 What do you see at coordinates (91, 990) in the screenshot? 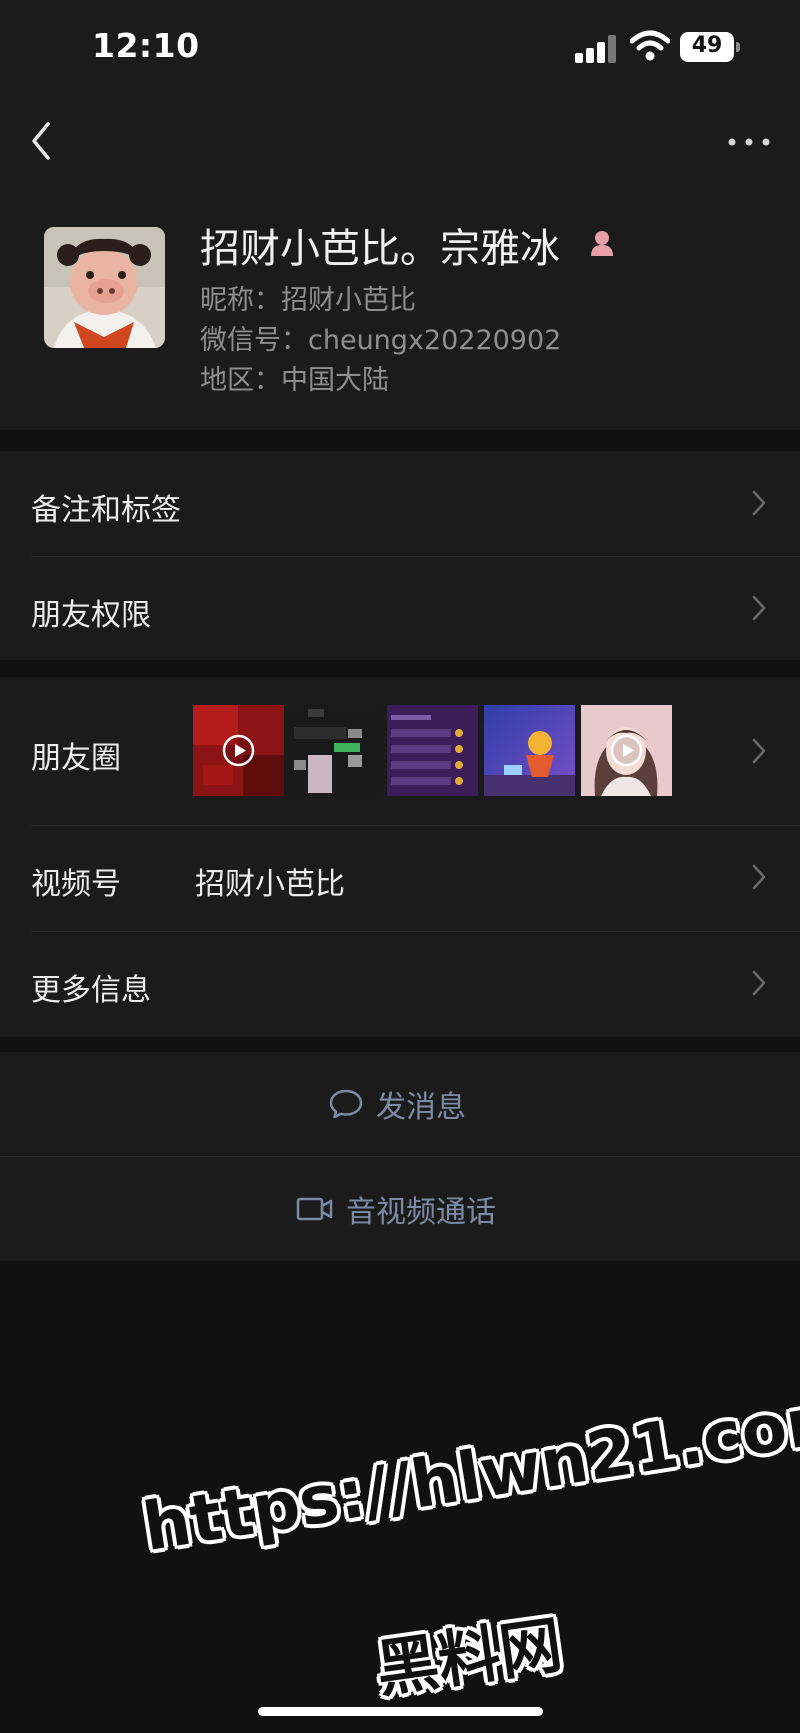
I see `row-more-info-label: 更多信息` at bounding box center [91, 990].